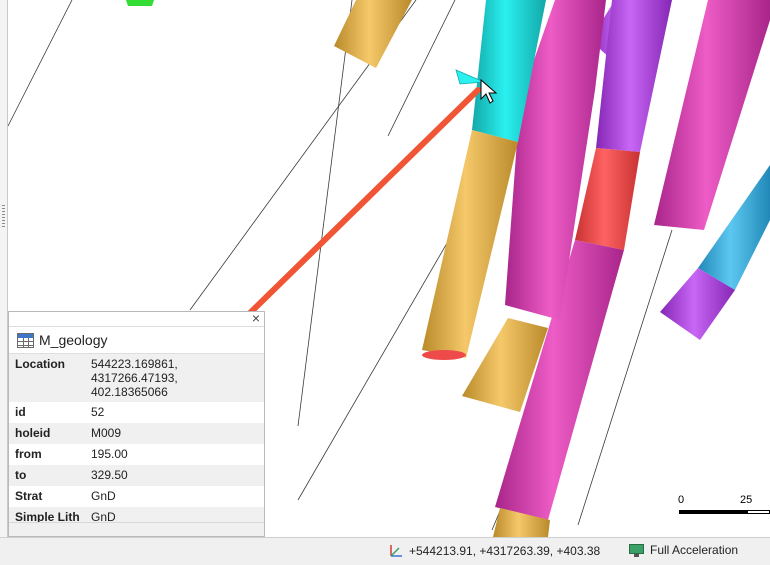 Image resolution: width=770 pixels, height=565 pixels. I want to click on coordinate-text: +544213.91, +4317263.39, +403.38, so click(505, 551).